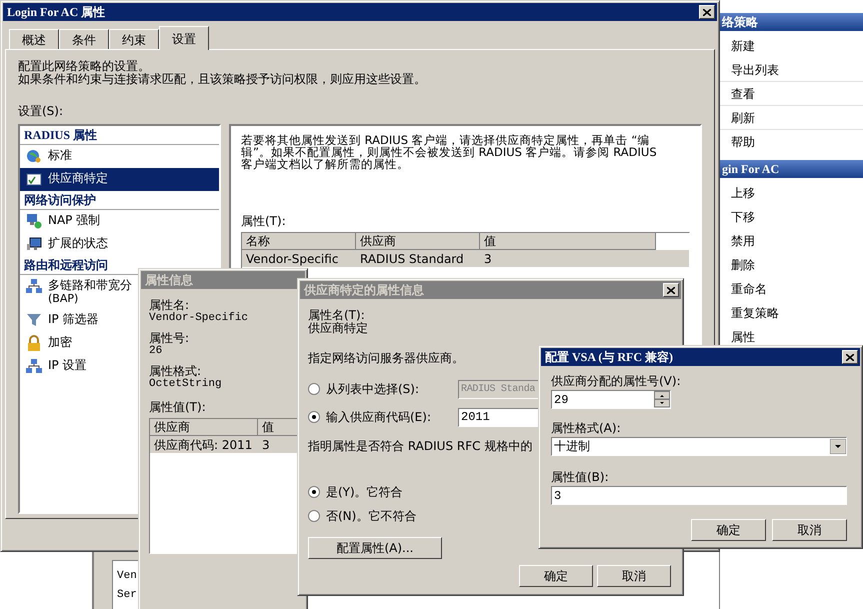  I want to click on prompt-text: 指明属性是否符合 RADIUS RFC 规格中的, so click(420, 446).